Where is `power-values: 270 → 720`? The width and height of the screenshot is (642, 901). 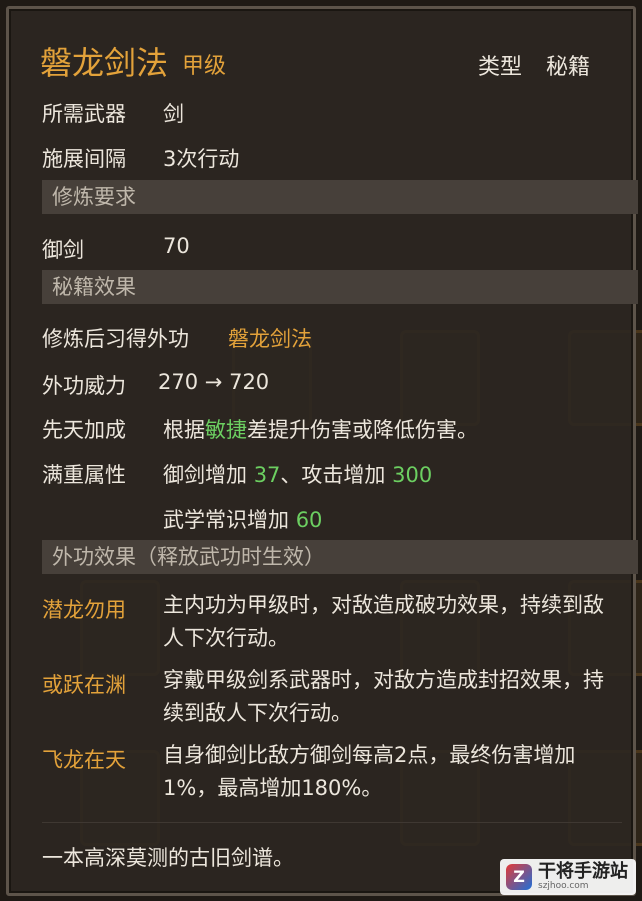 power-values: 270 → 720 is located at coordinates (213, 382).